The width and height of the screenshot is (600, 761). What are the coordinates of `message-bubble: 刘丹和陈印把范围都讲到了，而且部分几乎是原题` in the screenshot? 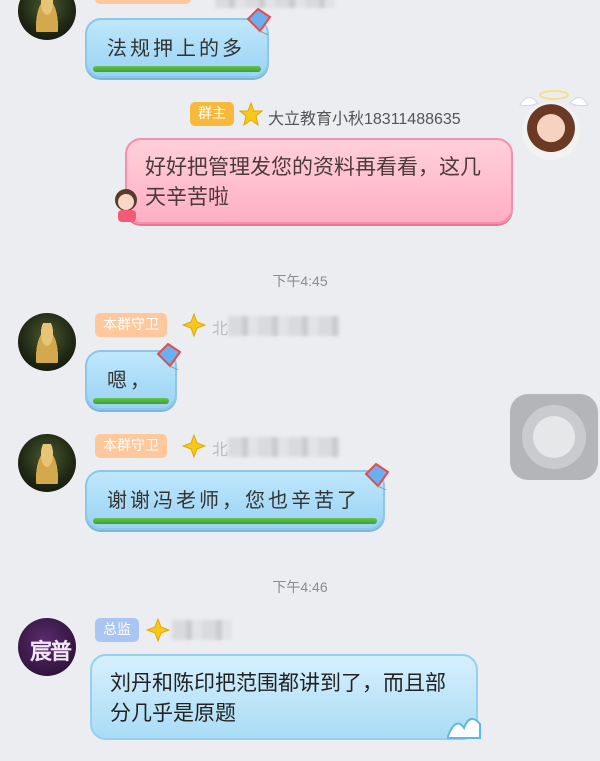 It's located at (284, 697).